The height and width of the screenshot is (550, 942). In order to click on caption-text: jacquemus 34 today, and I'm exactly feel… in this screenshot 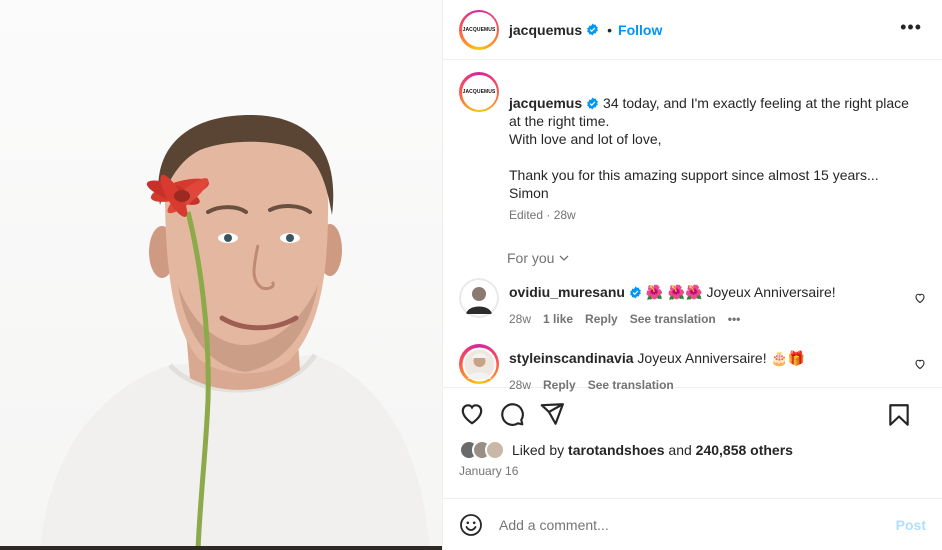, I will do `click(709, 139)`.